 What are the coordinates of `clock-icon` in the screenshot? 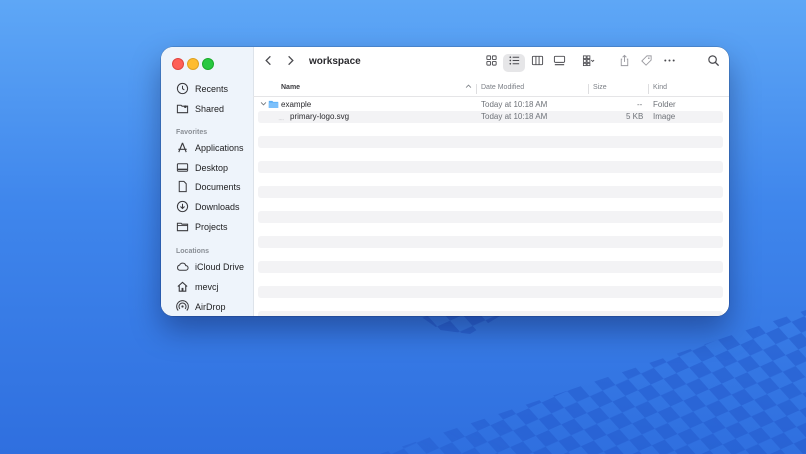 It's located at (182, 89).